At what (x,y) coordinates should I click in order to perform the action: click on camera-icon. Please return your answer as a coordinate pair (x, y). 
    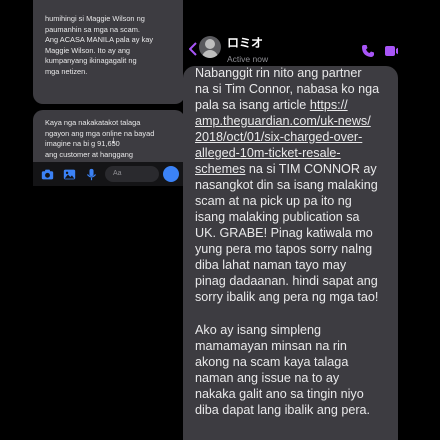
    Looking at the image, I should click on (47, 174).